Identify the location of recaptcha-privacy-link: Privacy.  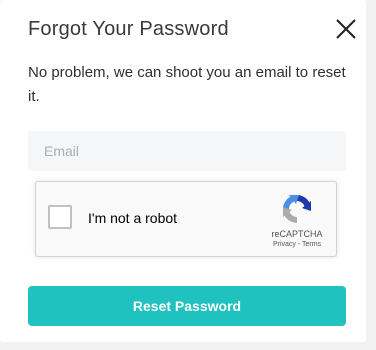
(284, 244).